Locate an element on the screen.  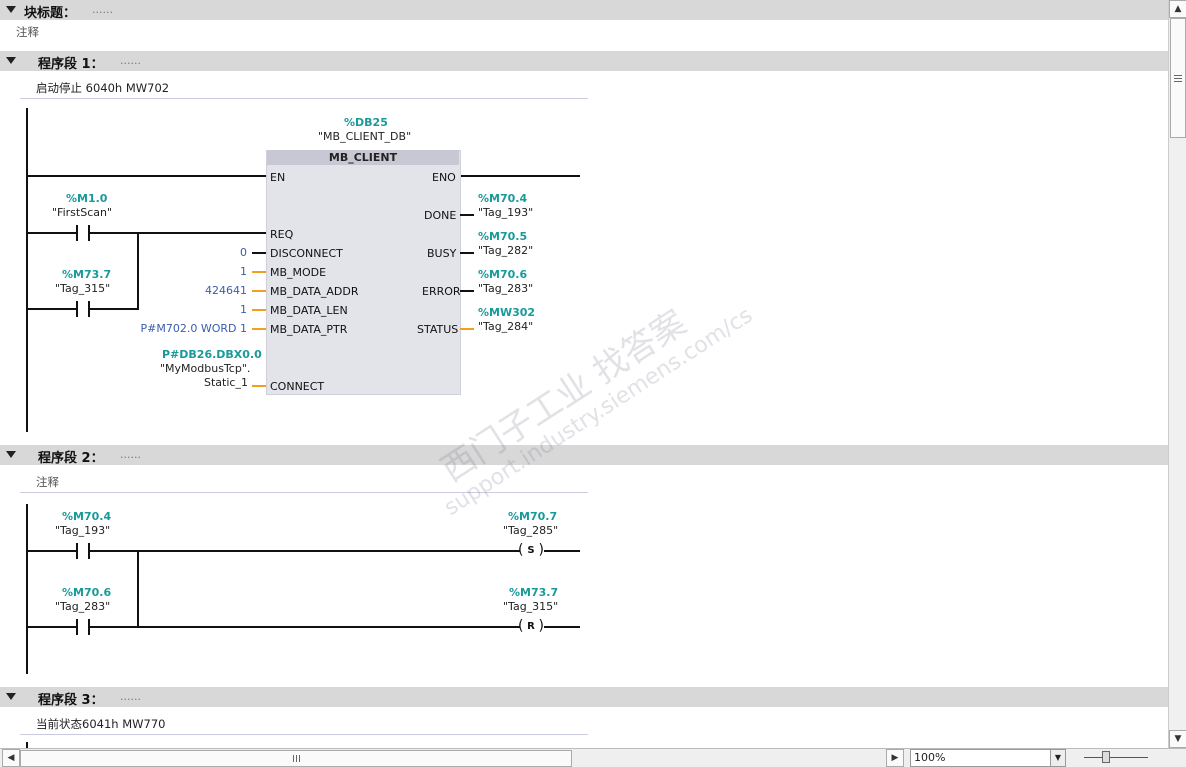
coil-1-tag: "Tag_285" is located at coordinates (530, 530).